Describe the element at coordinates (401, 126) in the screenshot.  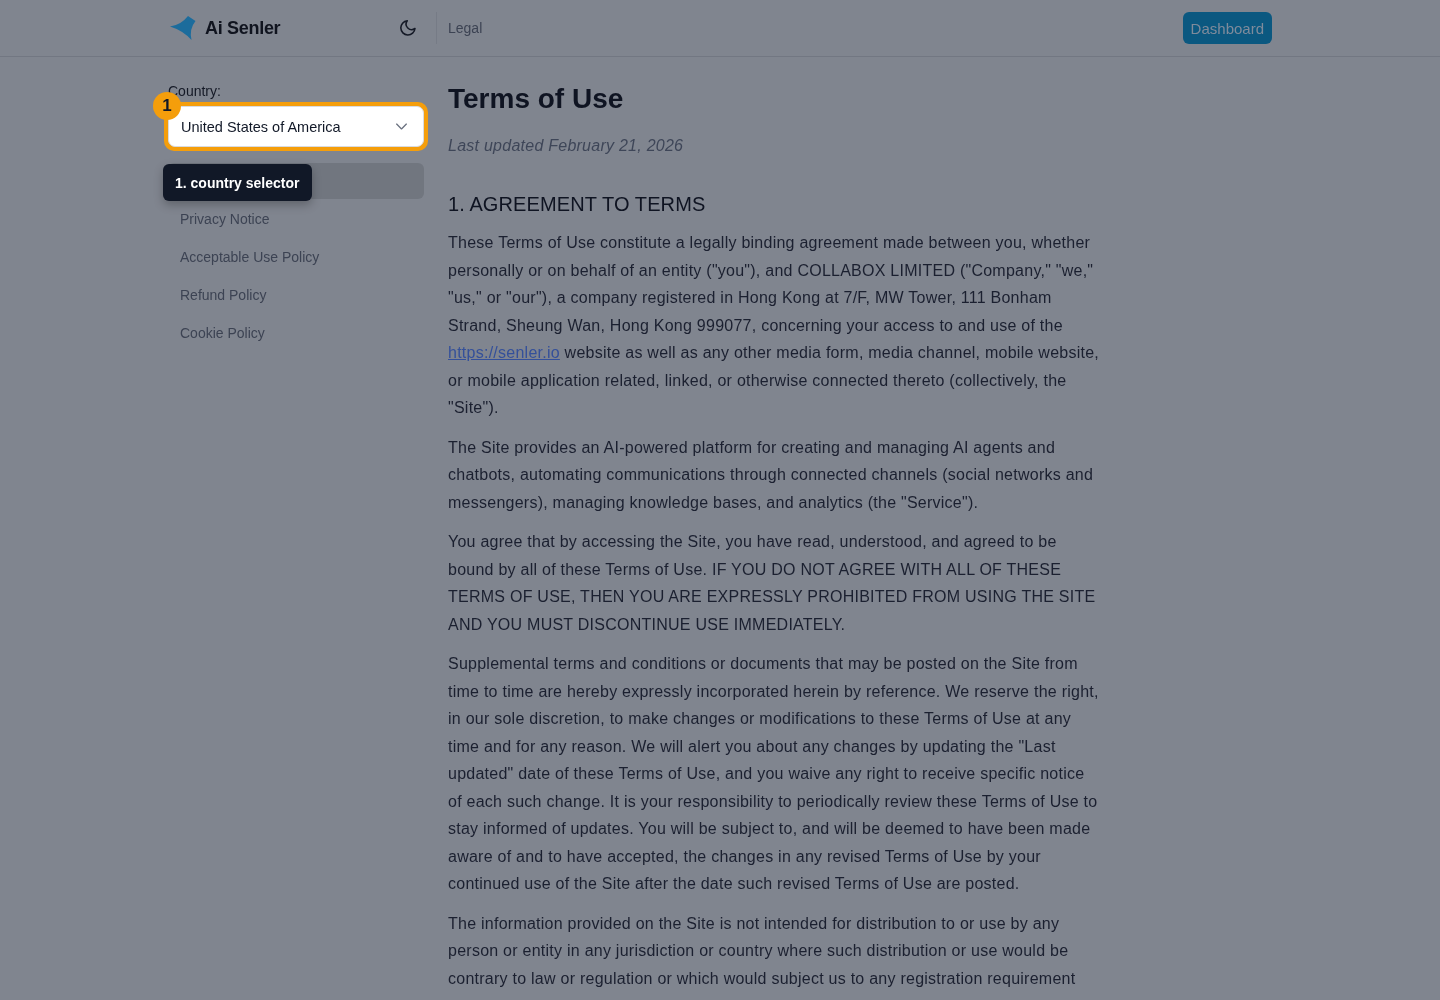
I see `chevron-down-icon` at that location.